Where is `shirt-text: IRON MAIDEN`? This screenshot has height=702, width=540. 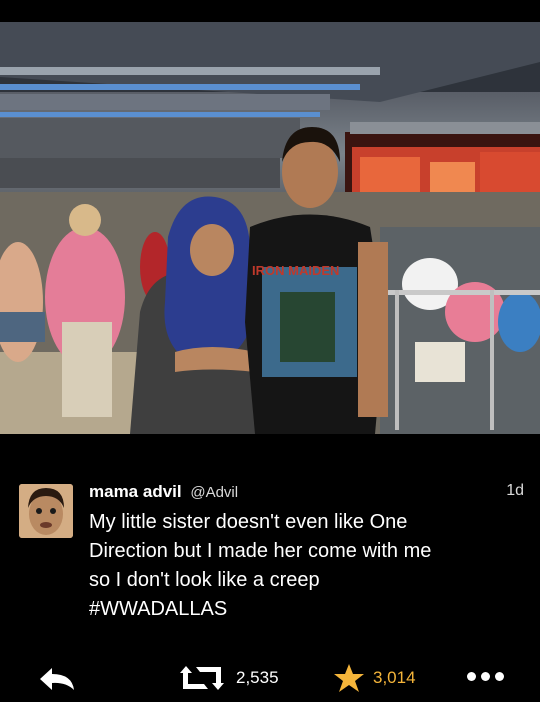 shirt-text: IRON MAIDEN is located at coordinates (295, 270).